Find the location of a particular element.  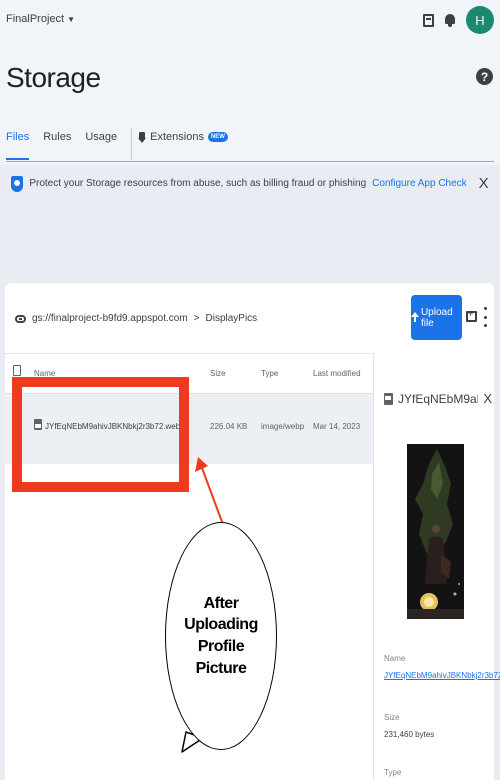

annotation-line-1: After Uploading is located at coordinates (221, 614).